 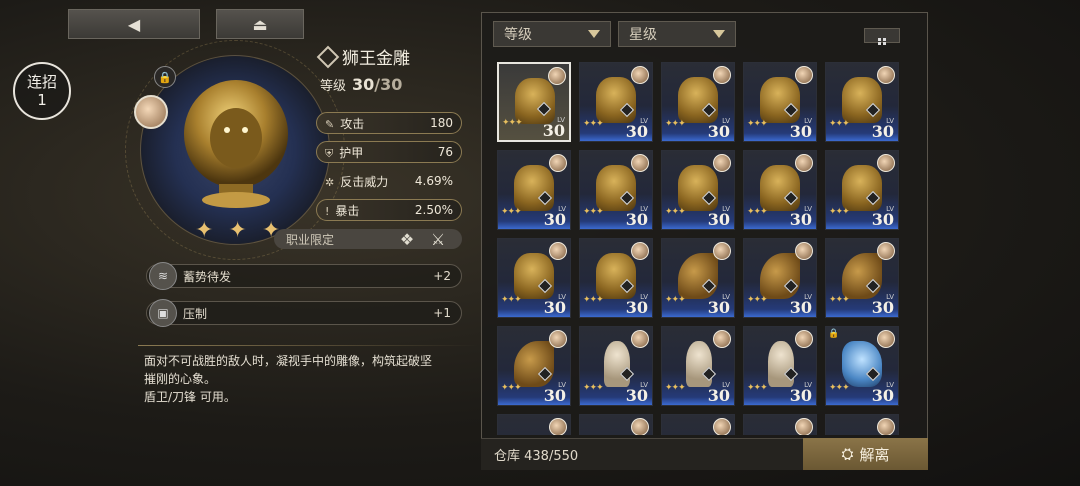 What do you see at coordinates (304, 276) in the screenshot?
I see `skill-row: ≋ 蓄势待发 +2` at bounding box center [304, 276].